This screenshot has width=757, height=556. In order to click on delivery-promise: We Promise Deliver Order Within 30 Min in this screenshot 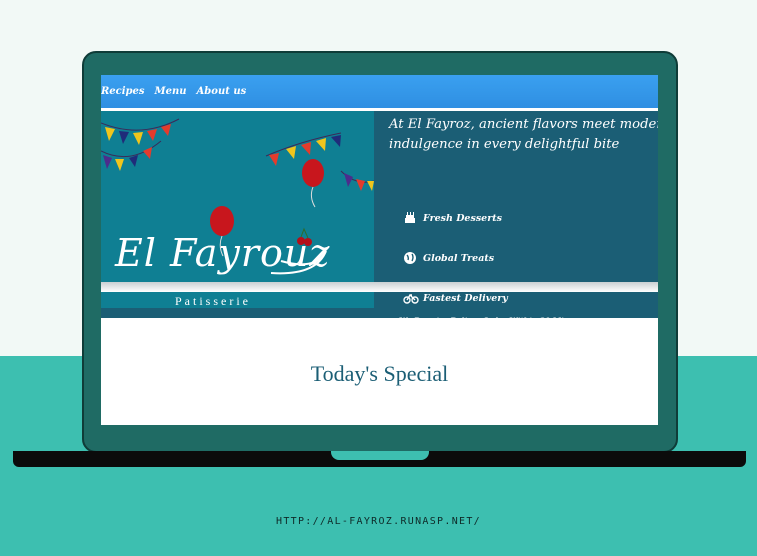, I will do `click(484, 320)`.